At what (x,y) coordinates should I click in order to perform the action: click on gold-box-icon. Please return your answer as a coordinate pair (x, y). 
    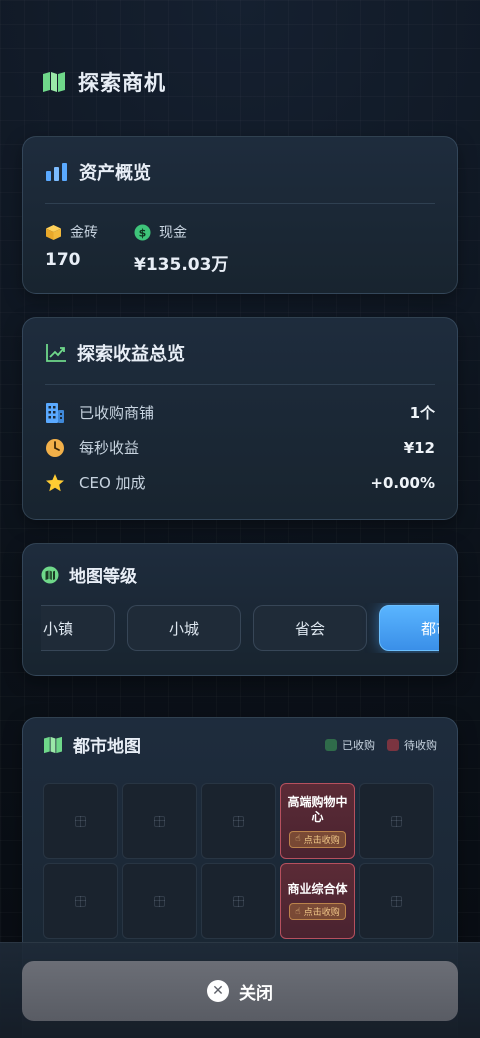
    Looking at the image, I should click on (53, 232).